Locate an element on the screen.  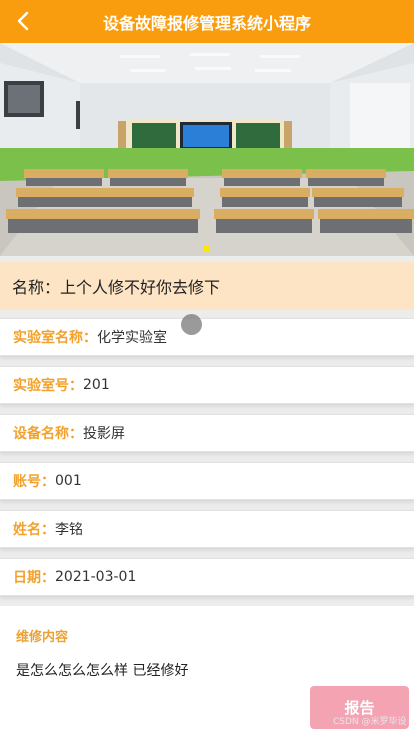
chevron-left-icon is located at coordinates (23, 21).